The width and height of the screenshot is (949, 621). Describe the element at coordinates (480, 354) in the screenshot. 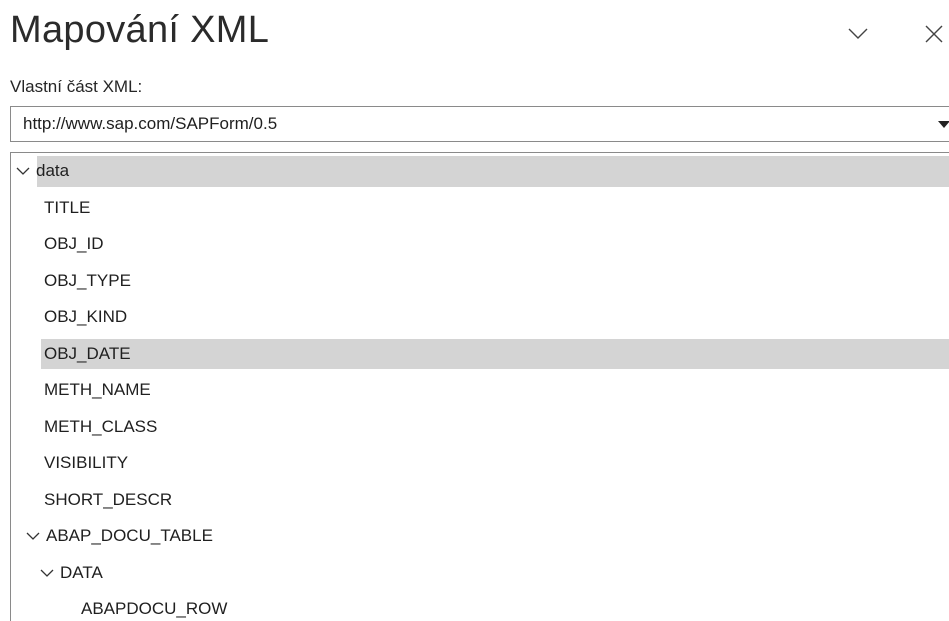

I see `tree-node: OBJ_DATE` at that location.